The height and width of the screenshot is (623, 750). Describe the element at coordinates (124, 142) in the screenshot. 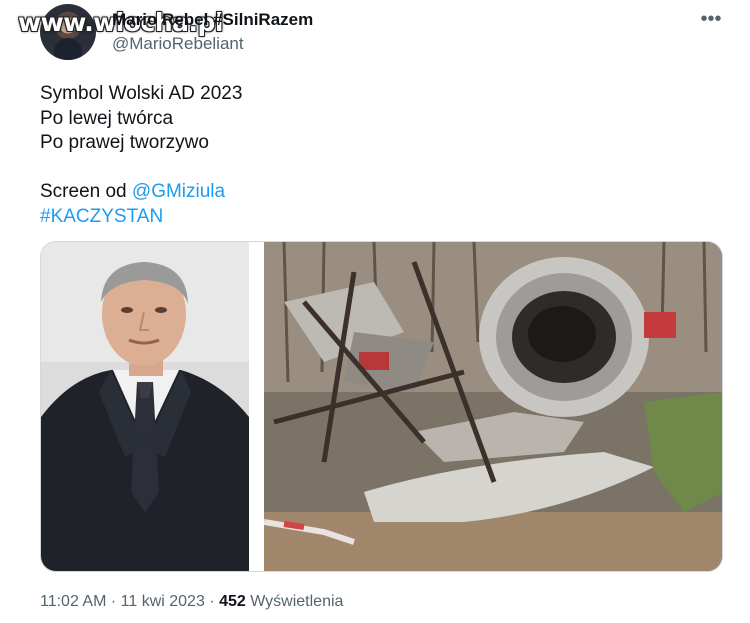

I see `tweet-line-3: Po prawej tworzywo` at that location.